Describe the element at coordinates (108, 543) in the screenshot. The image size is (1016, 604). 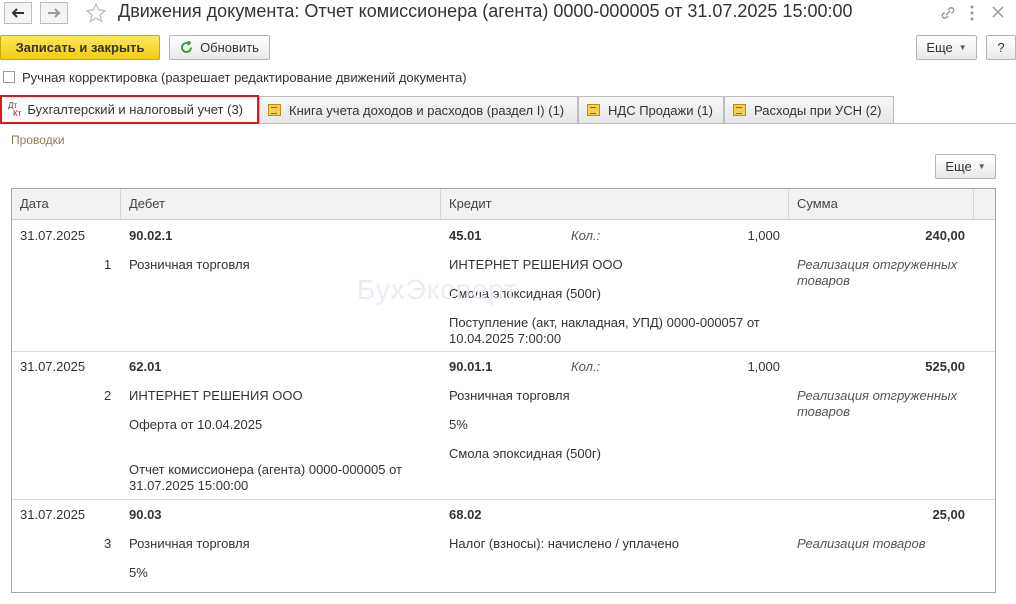
I see `row3-number: 3` at that location.